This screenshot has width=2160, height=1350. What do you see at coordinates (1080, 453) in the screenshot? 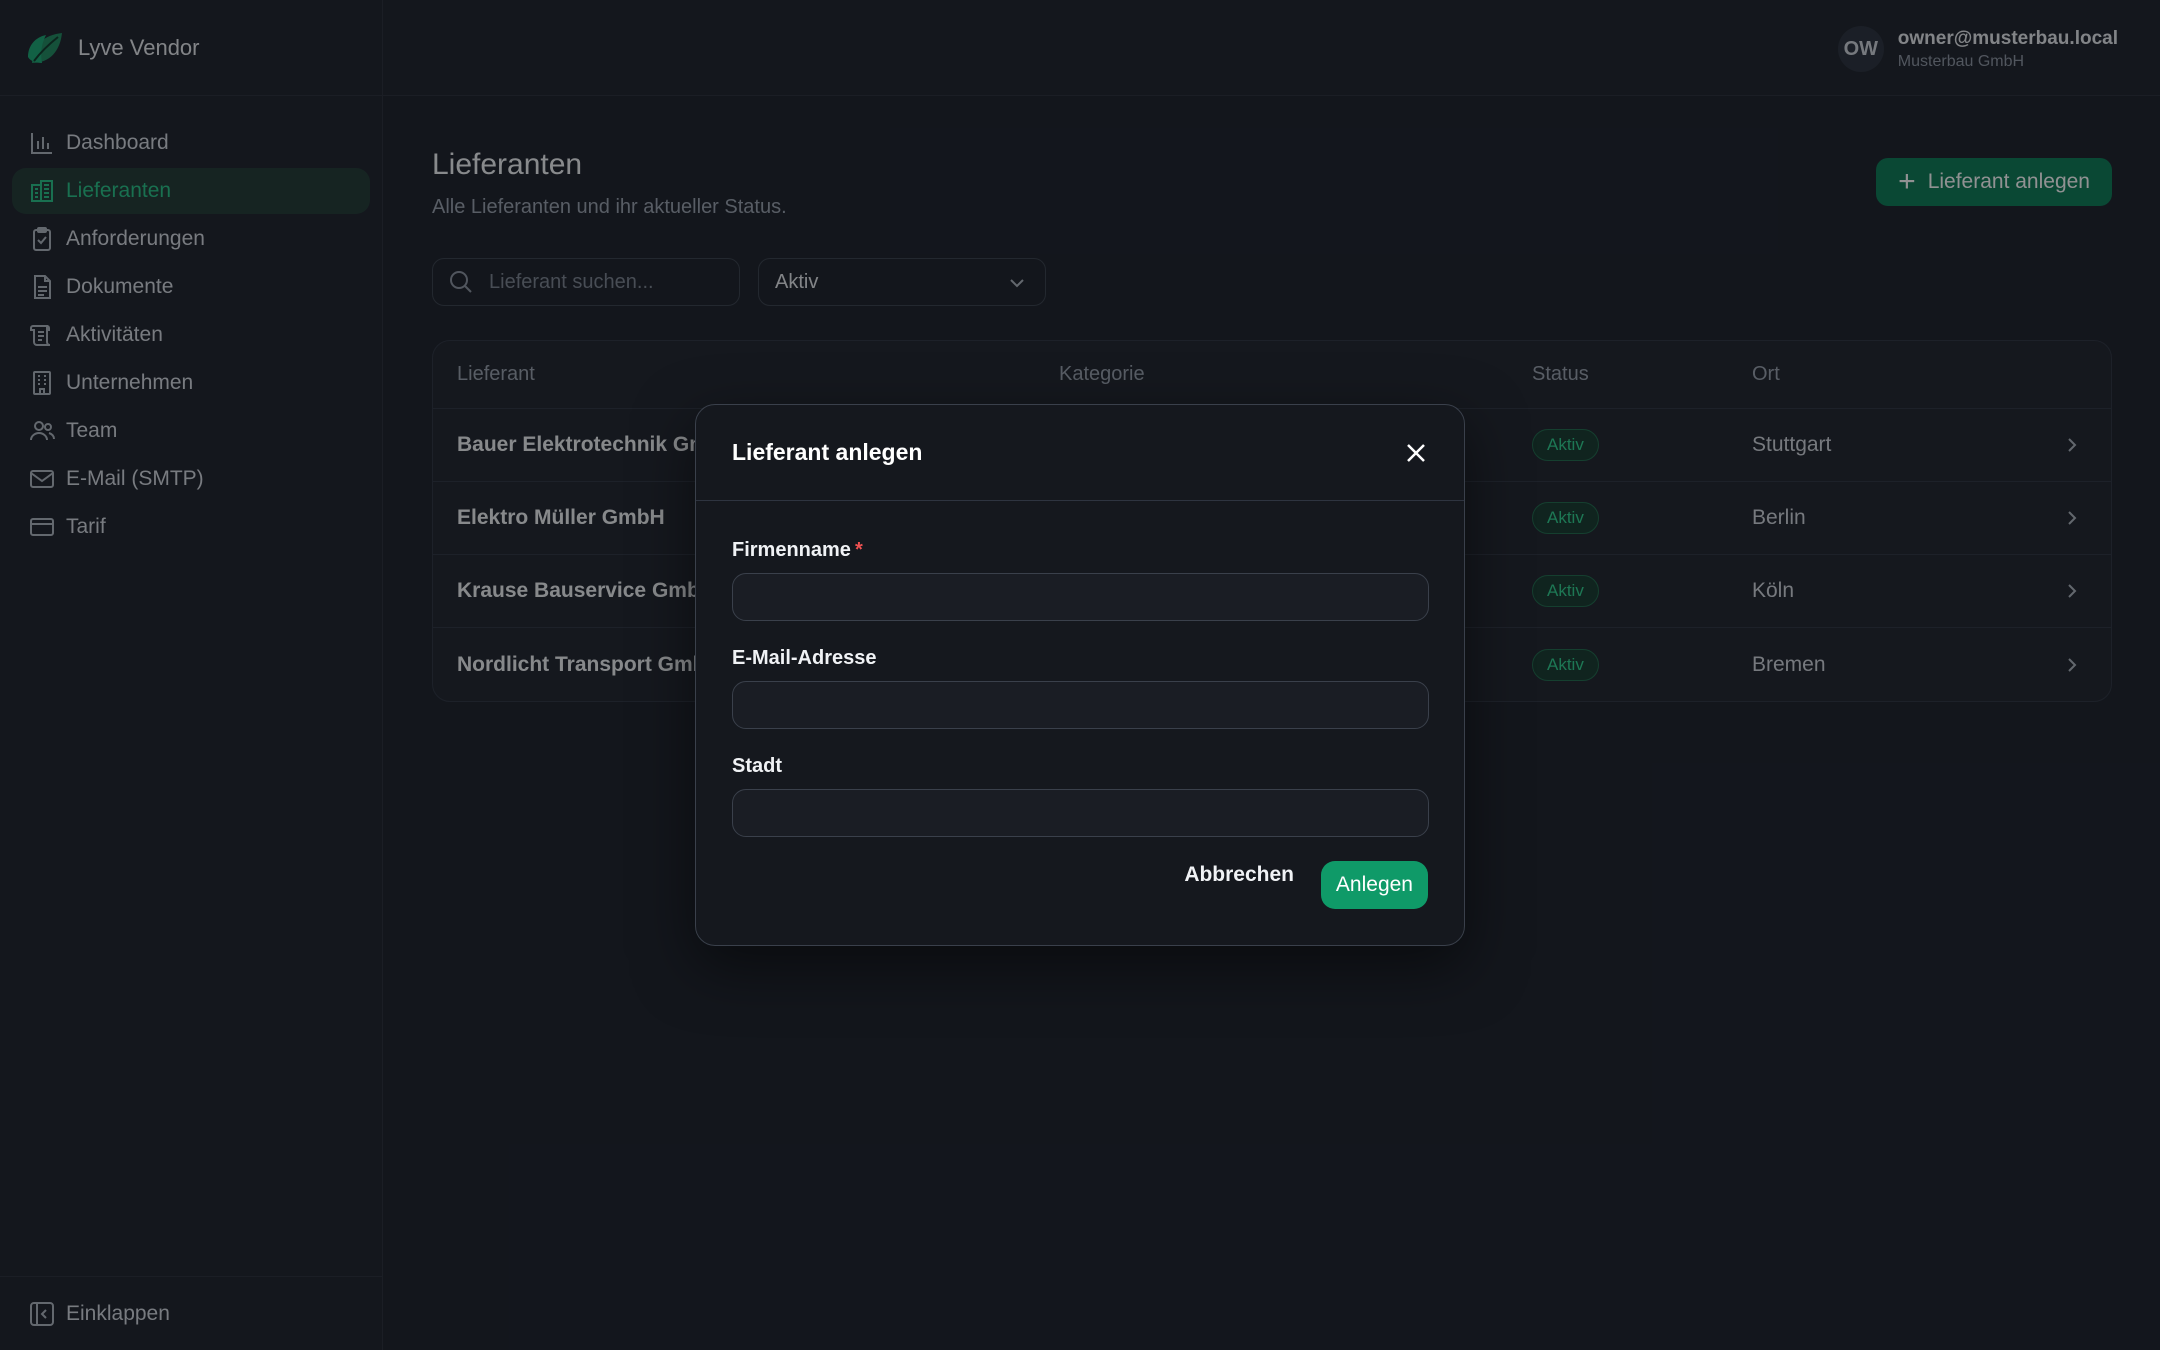
I see `dialog-header: Lieferant anlegen` at bounding box center [1080, 453].